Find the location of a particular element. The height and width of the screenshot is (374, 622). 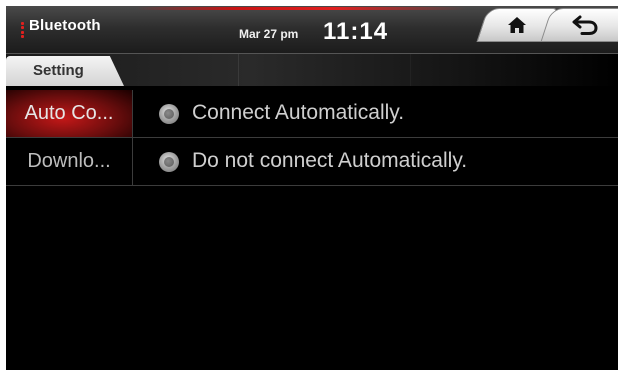

option-connect-automatically: Connect Automatically. is located at coordinates (298, 113).